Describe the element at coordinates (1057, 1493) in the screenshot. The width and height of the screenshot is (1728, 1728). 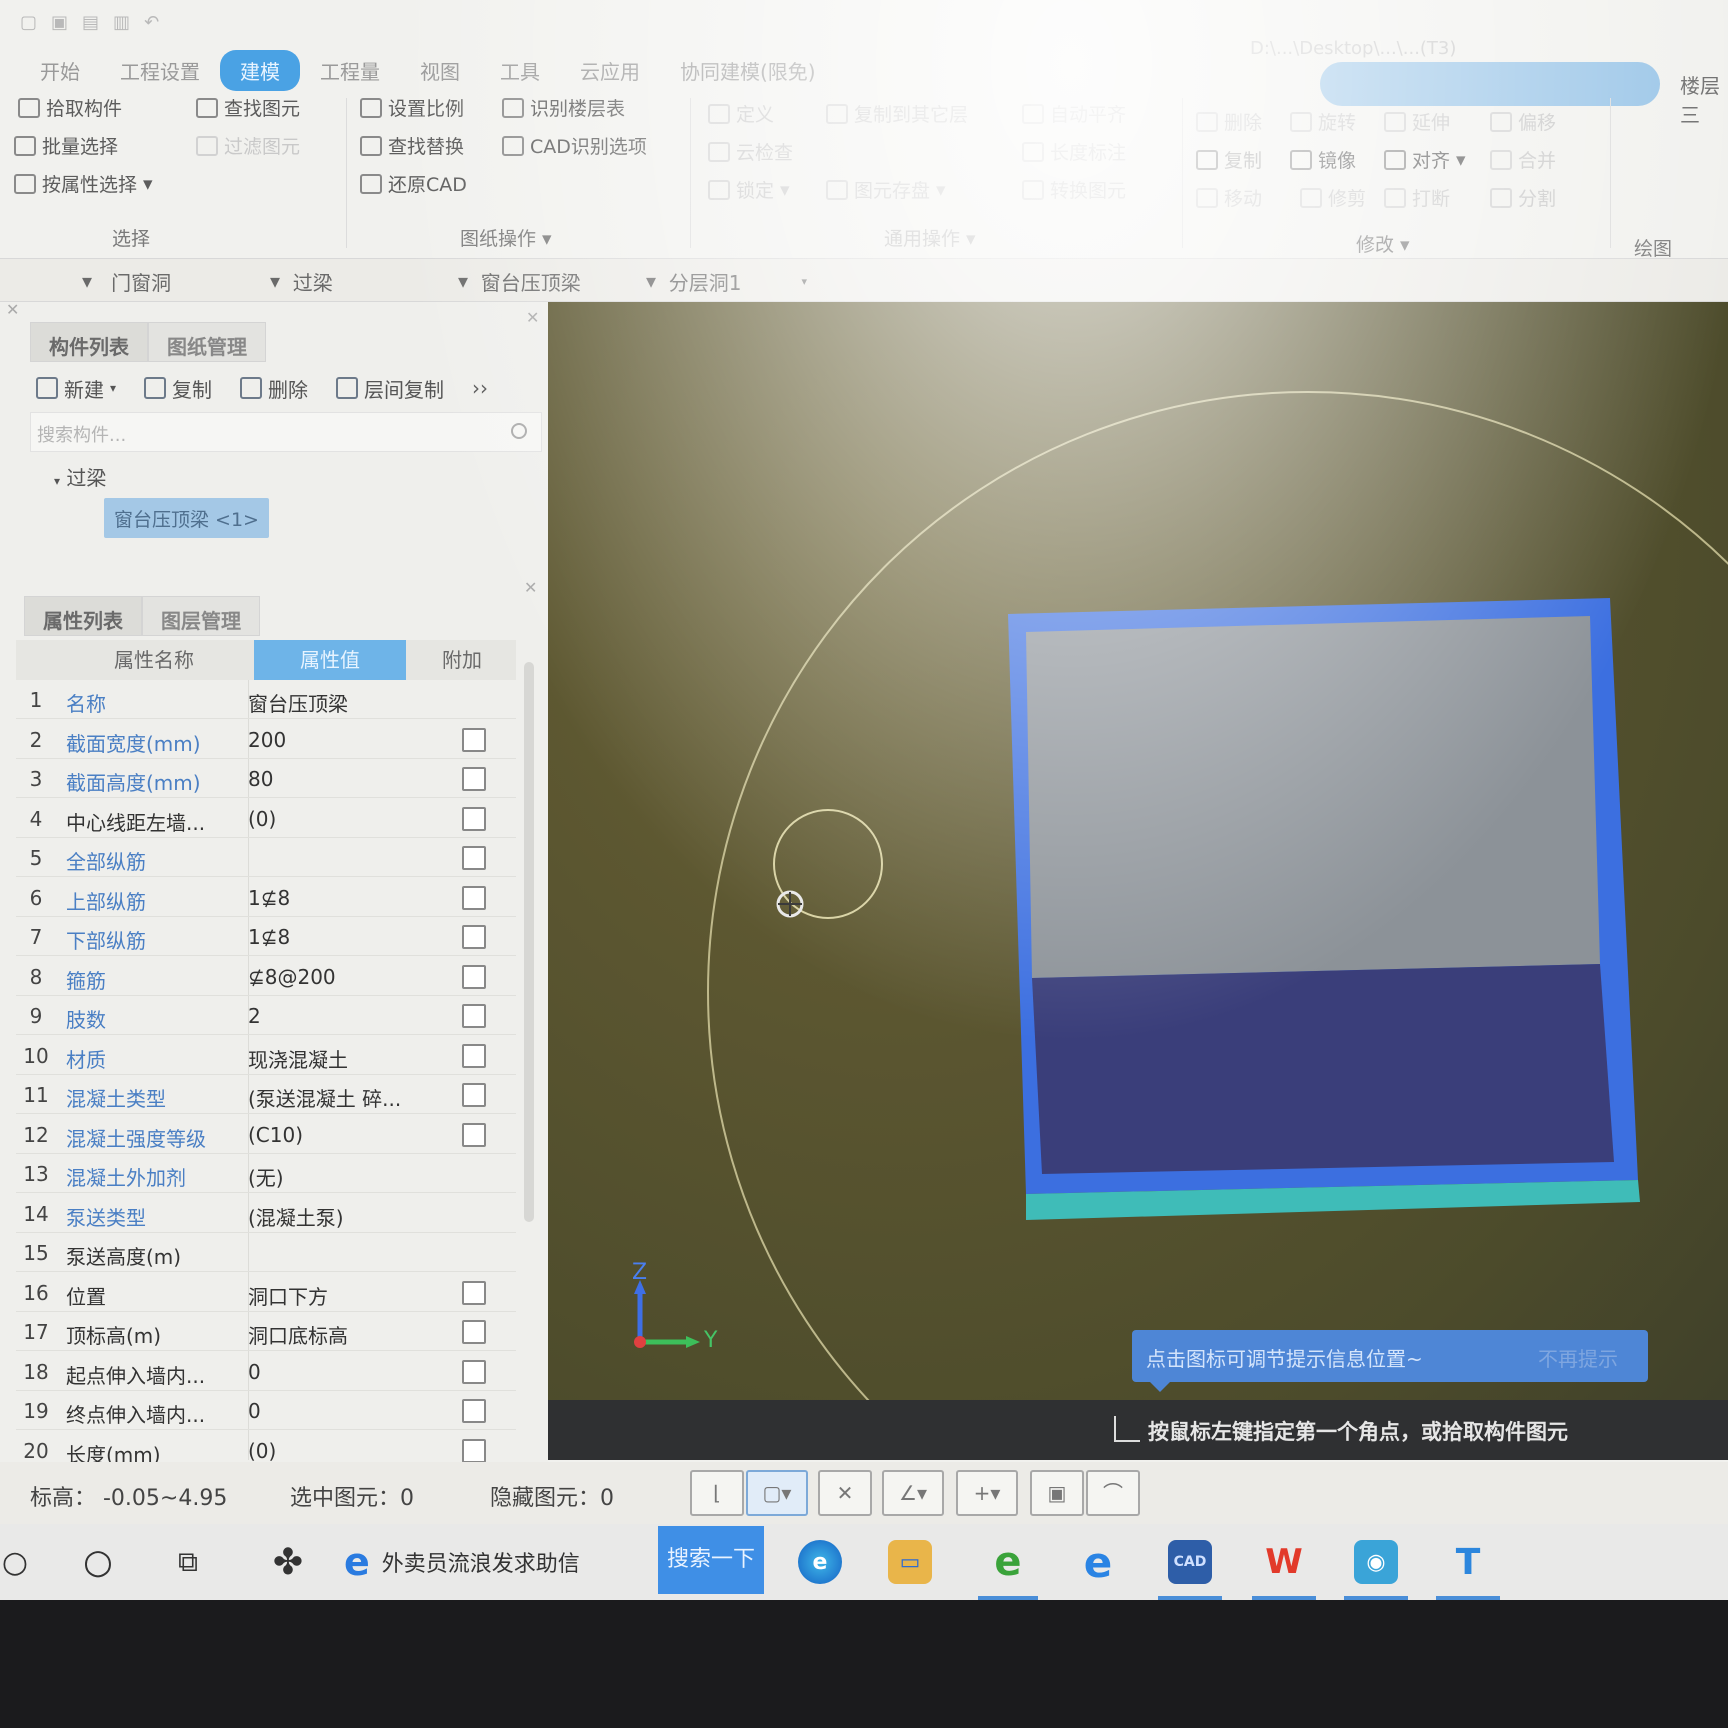
I see `display-toggle: ▣` at that location.